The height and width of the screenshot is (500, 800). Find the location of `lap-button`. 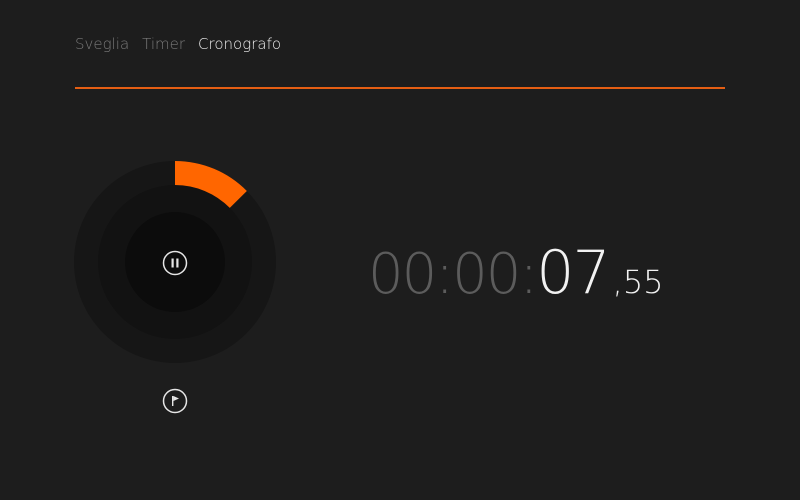

lap-button is located at coordinates (175, 401).